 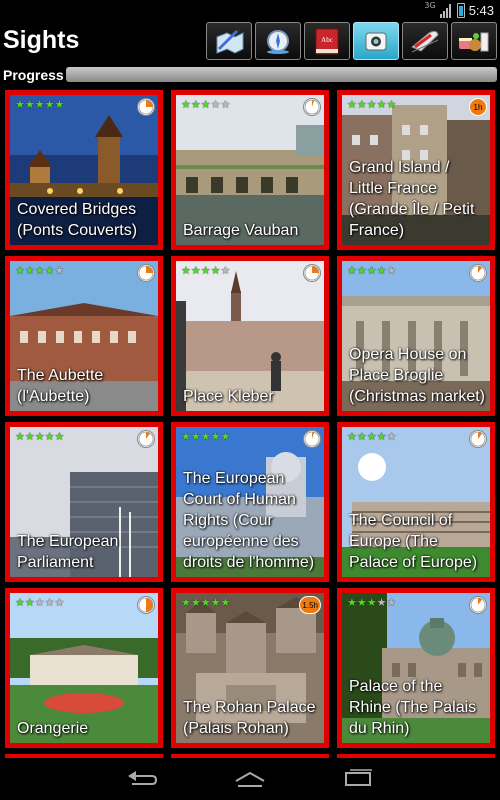 What do you see at coordinates (478, 107) in the screenshot?
I see `duration-badge: 1h` at bounding box center [478, 107].